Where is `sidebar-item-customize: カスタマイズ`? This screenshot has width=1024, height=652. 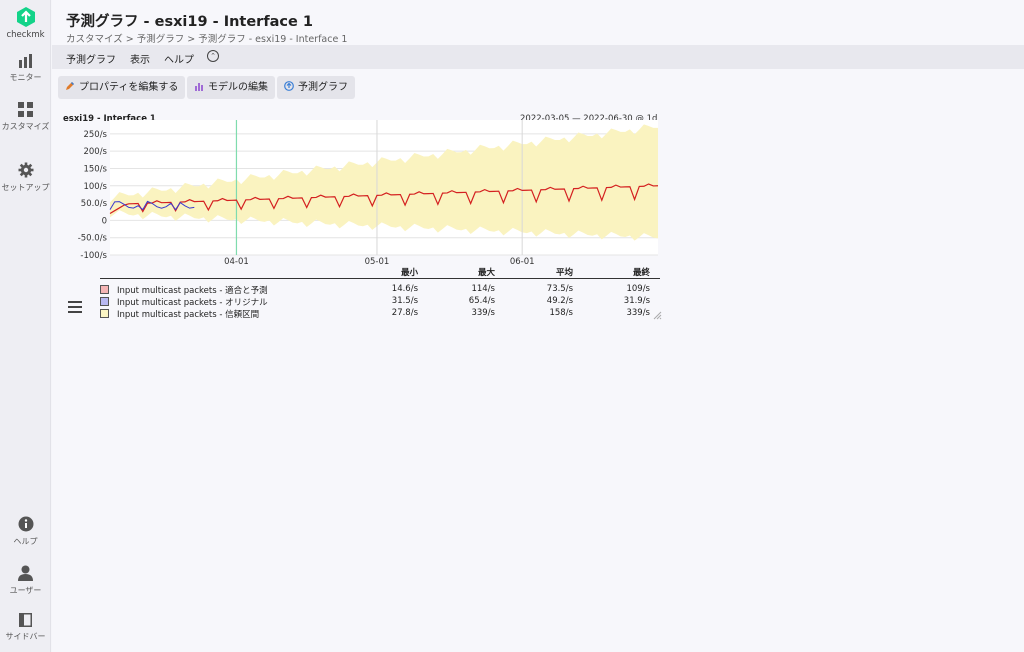
sidebar-item-customize: カスタマイズ is located at coordinates (25, 117).